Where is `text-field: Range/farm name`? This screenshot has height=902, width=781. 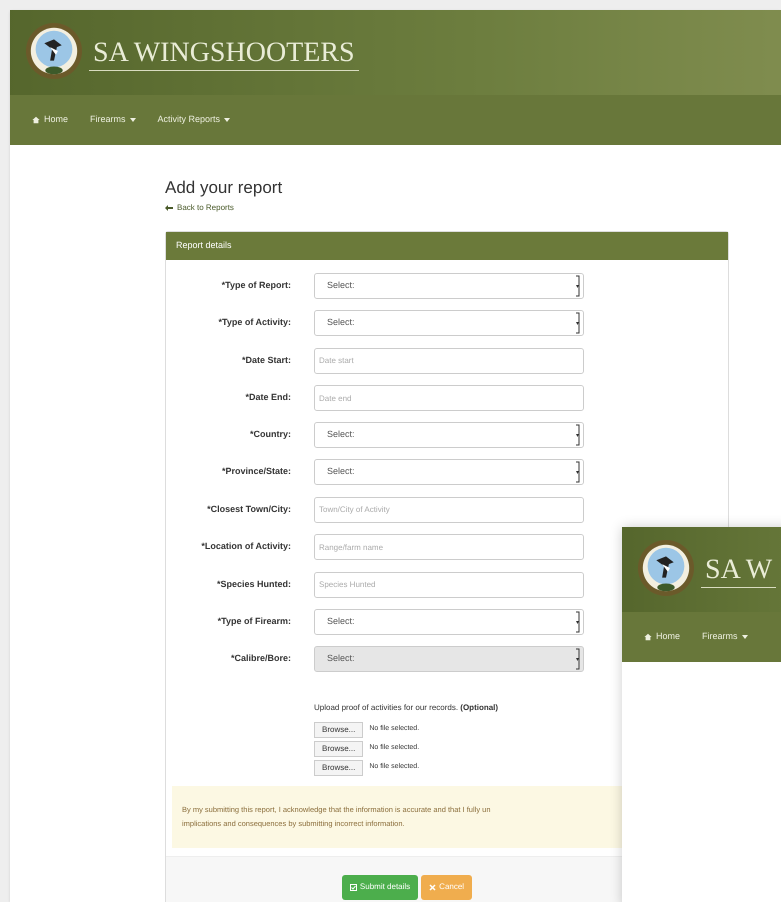
text-field: Range/farm name is located at coordinates (449, 547).